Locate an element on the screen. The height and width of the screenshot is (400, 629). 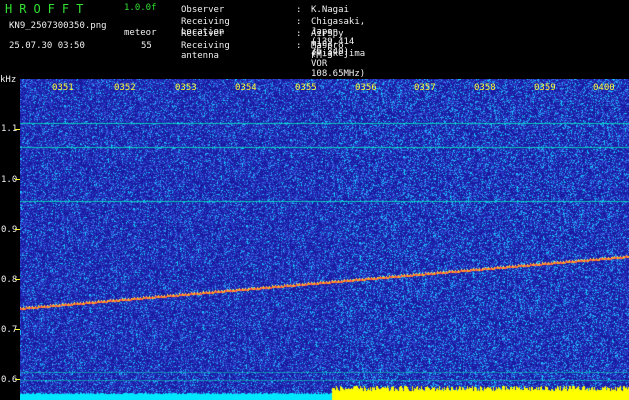
meteor-label: meteor is located at coordinates (140, 33).